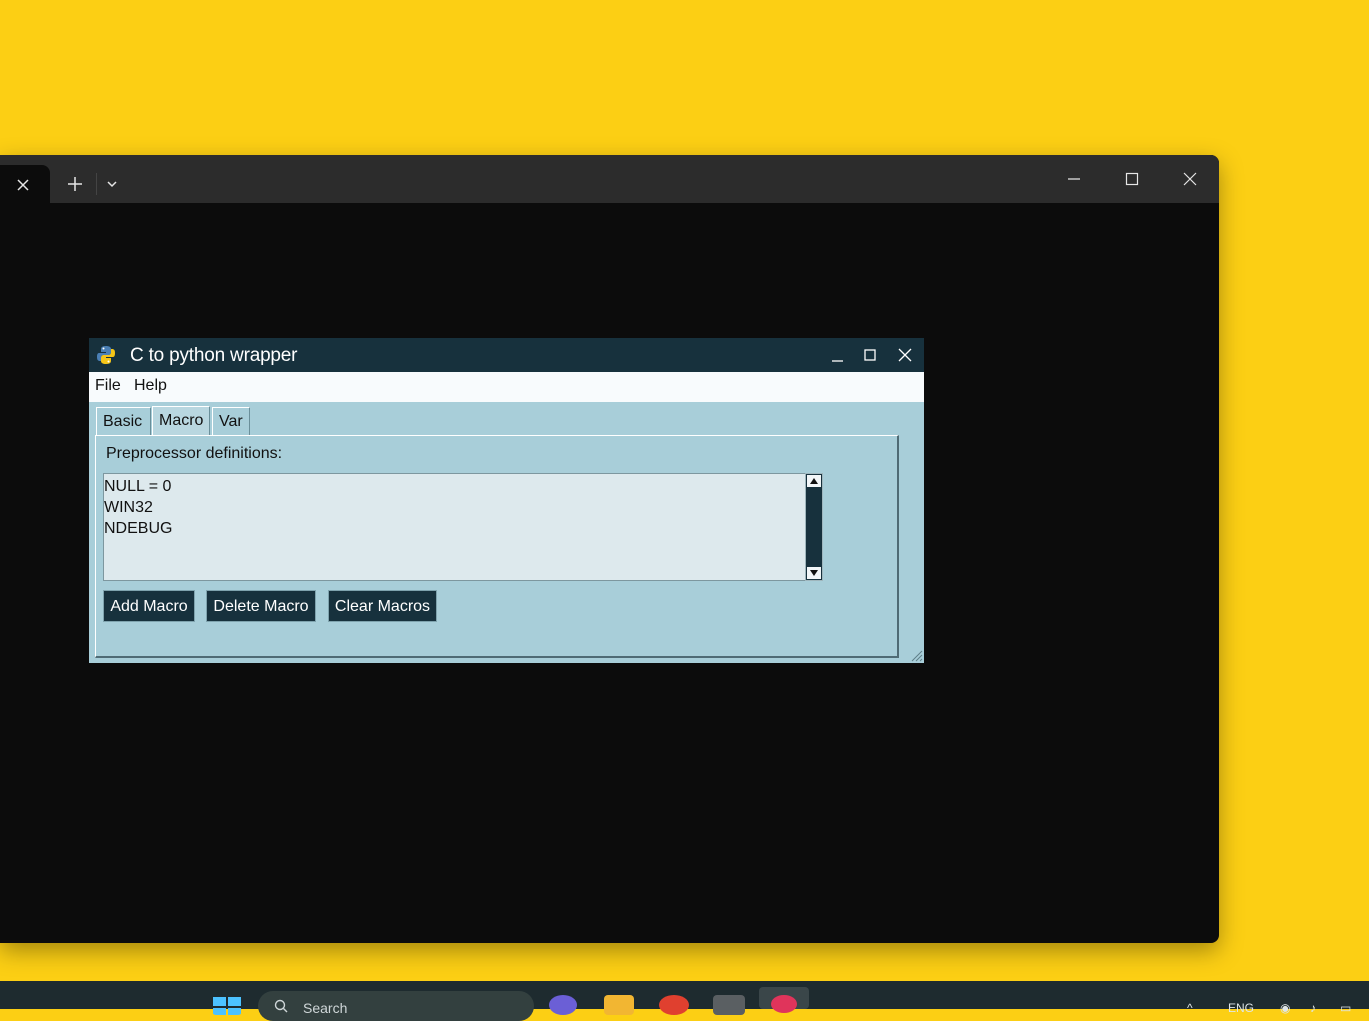  What do you see at coordinates (123, 421) in the screenshot?
I see `tab-basic: Basic` at bounding box center [123, 421].